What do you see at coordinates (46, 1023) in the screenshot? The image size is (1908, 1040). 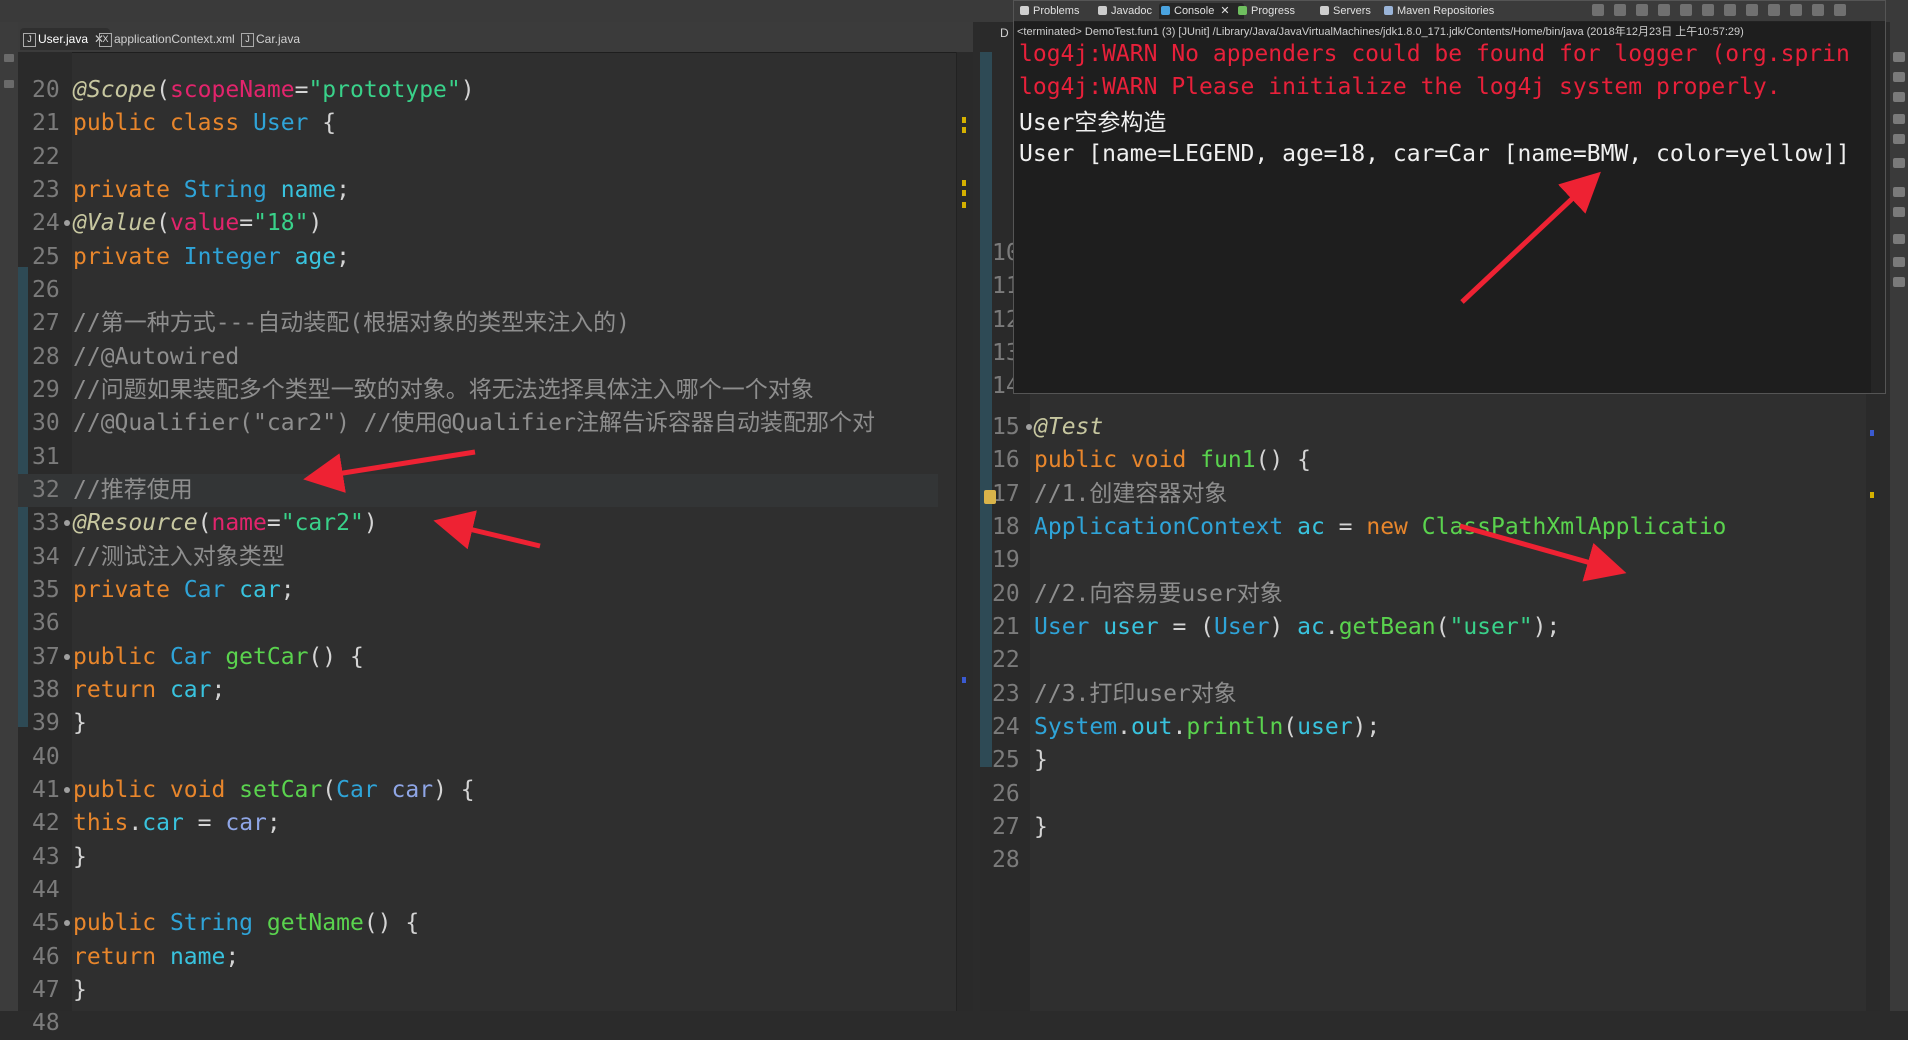 I see `line-number: 48` at bounding box center [46, 1023].